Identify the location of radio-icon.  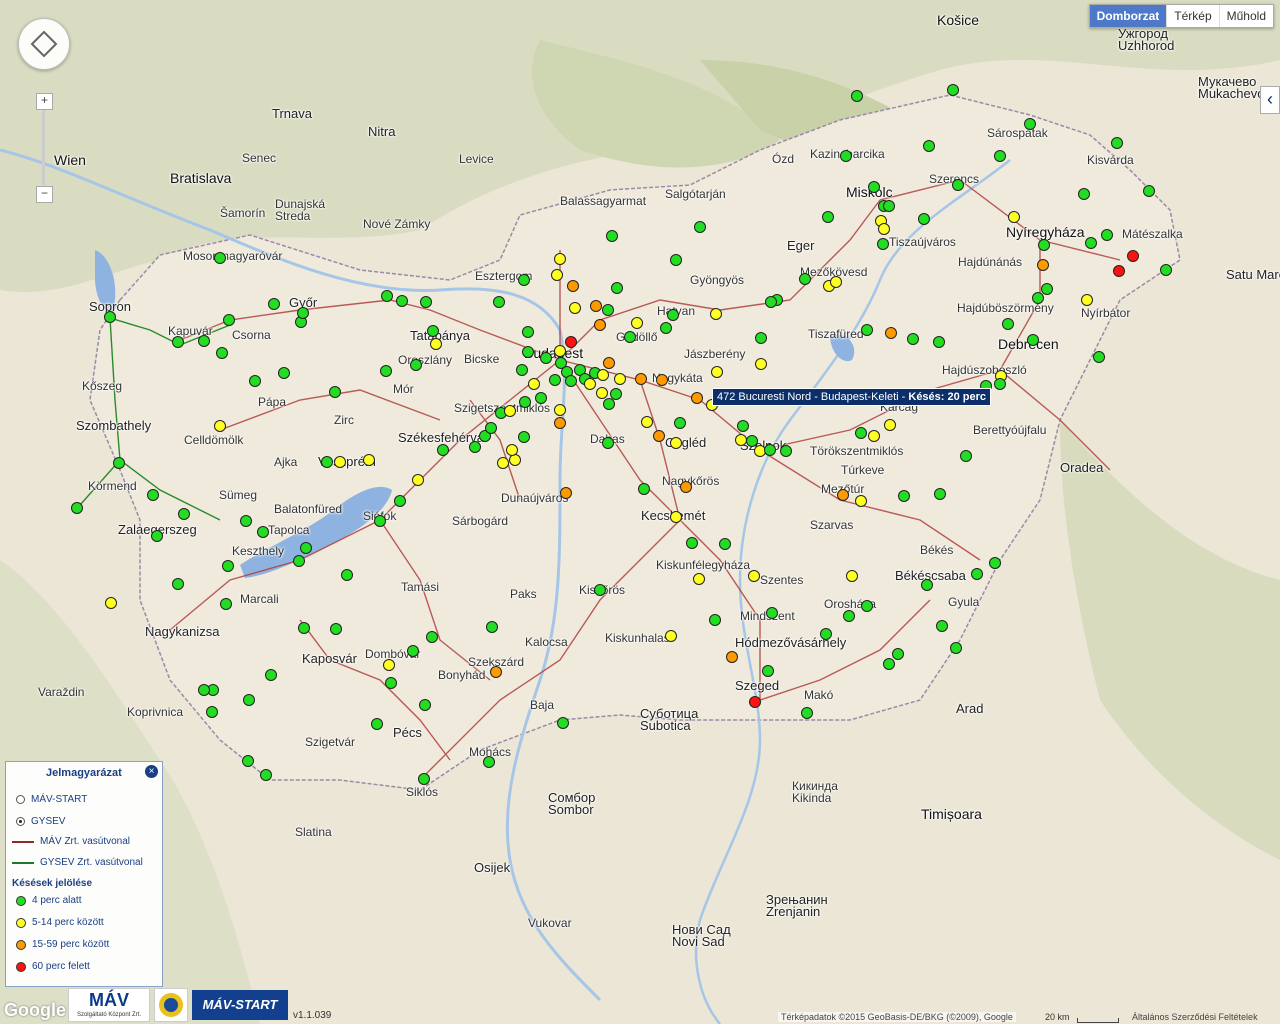
(20, 799).